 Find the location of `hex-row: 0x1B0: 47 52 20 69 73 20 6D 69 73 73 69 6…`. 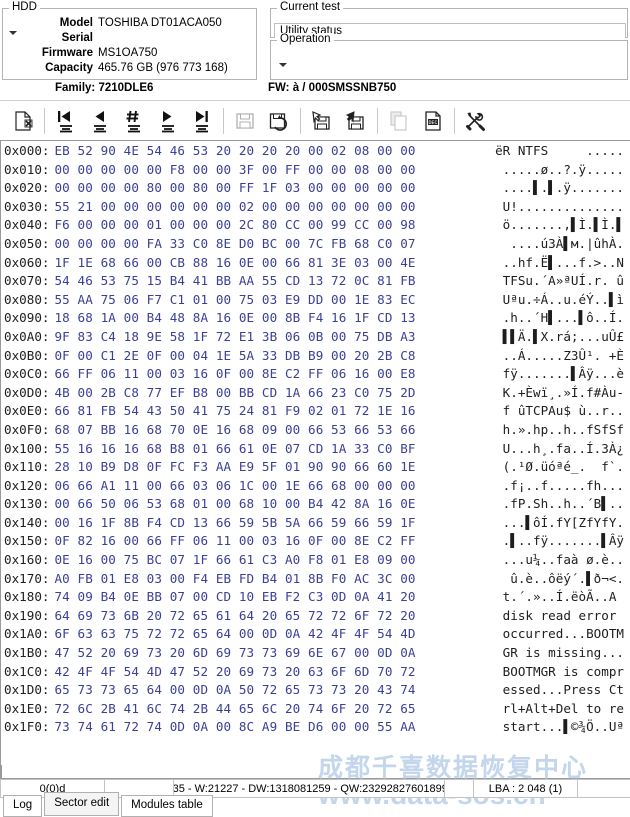

hex-row: 0x1B0: 47 52 20 69 73 20 6D 69 73 73 69 6… is located at coordinates (315, 653).